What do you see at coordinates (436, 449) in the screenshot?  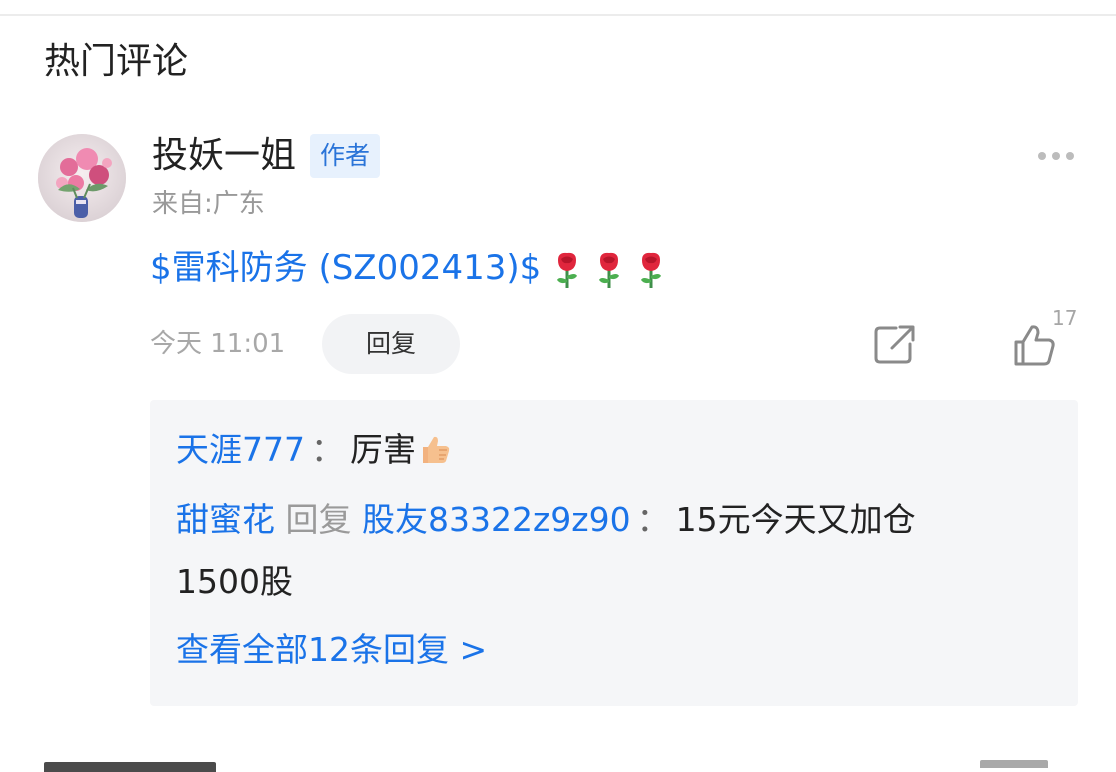 I see `thumbs-up-emoji-icon` at bounding box center [436, 449].